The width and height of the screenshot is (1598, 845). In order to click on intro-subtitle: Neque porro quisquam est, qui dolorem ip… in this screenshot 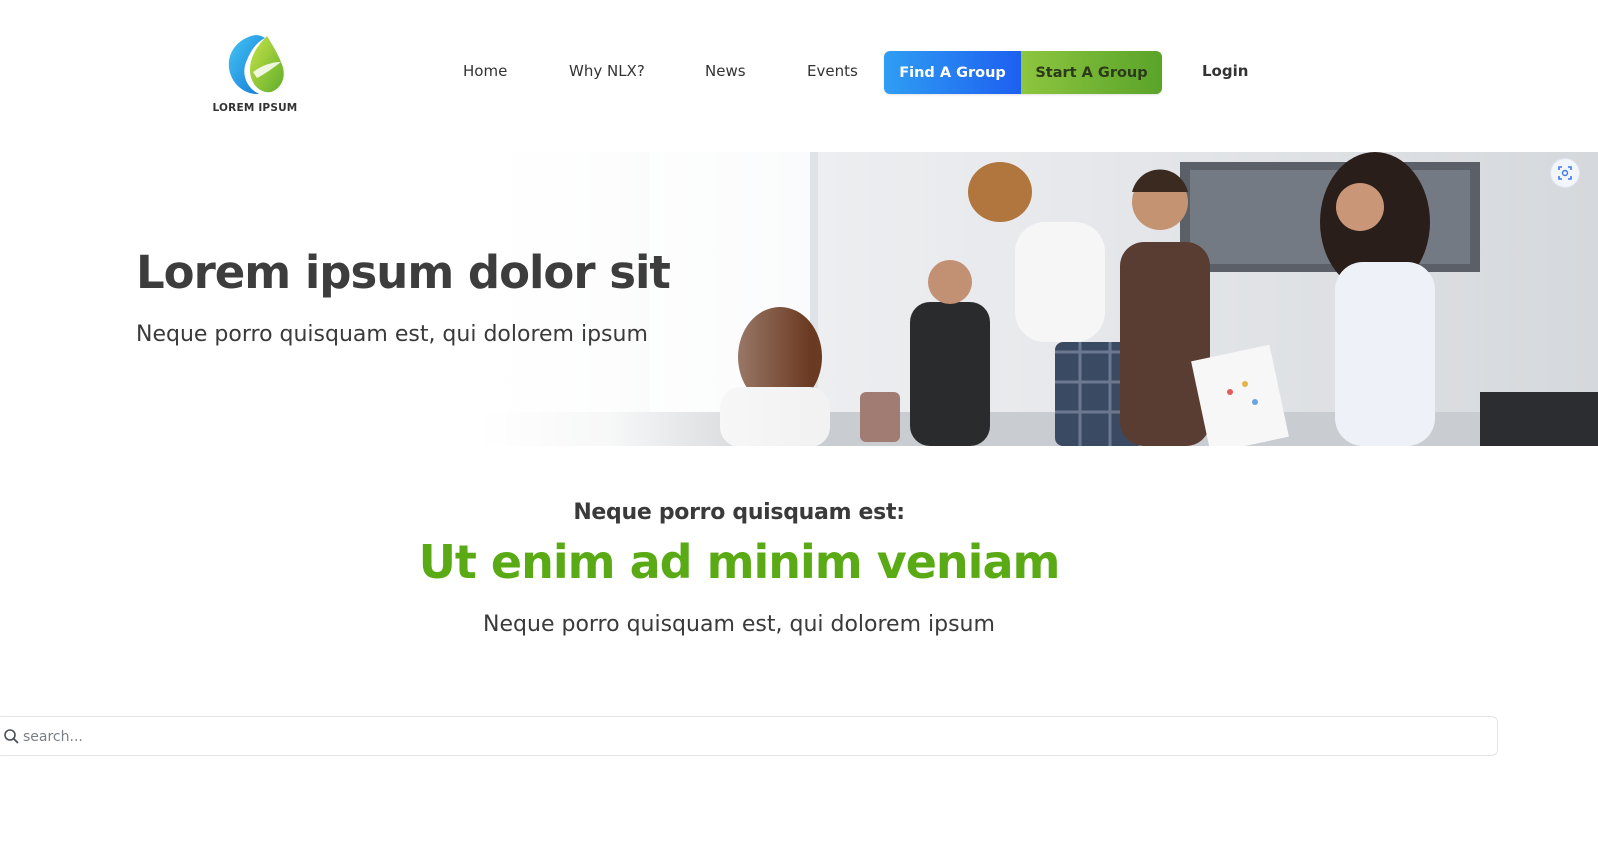, I will do `click(739, 624)`.